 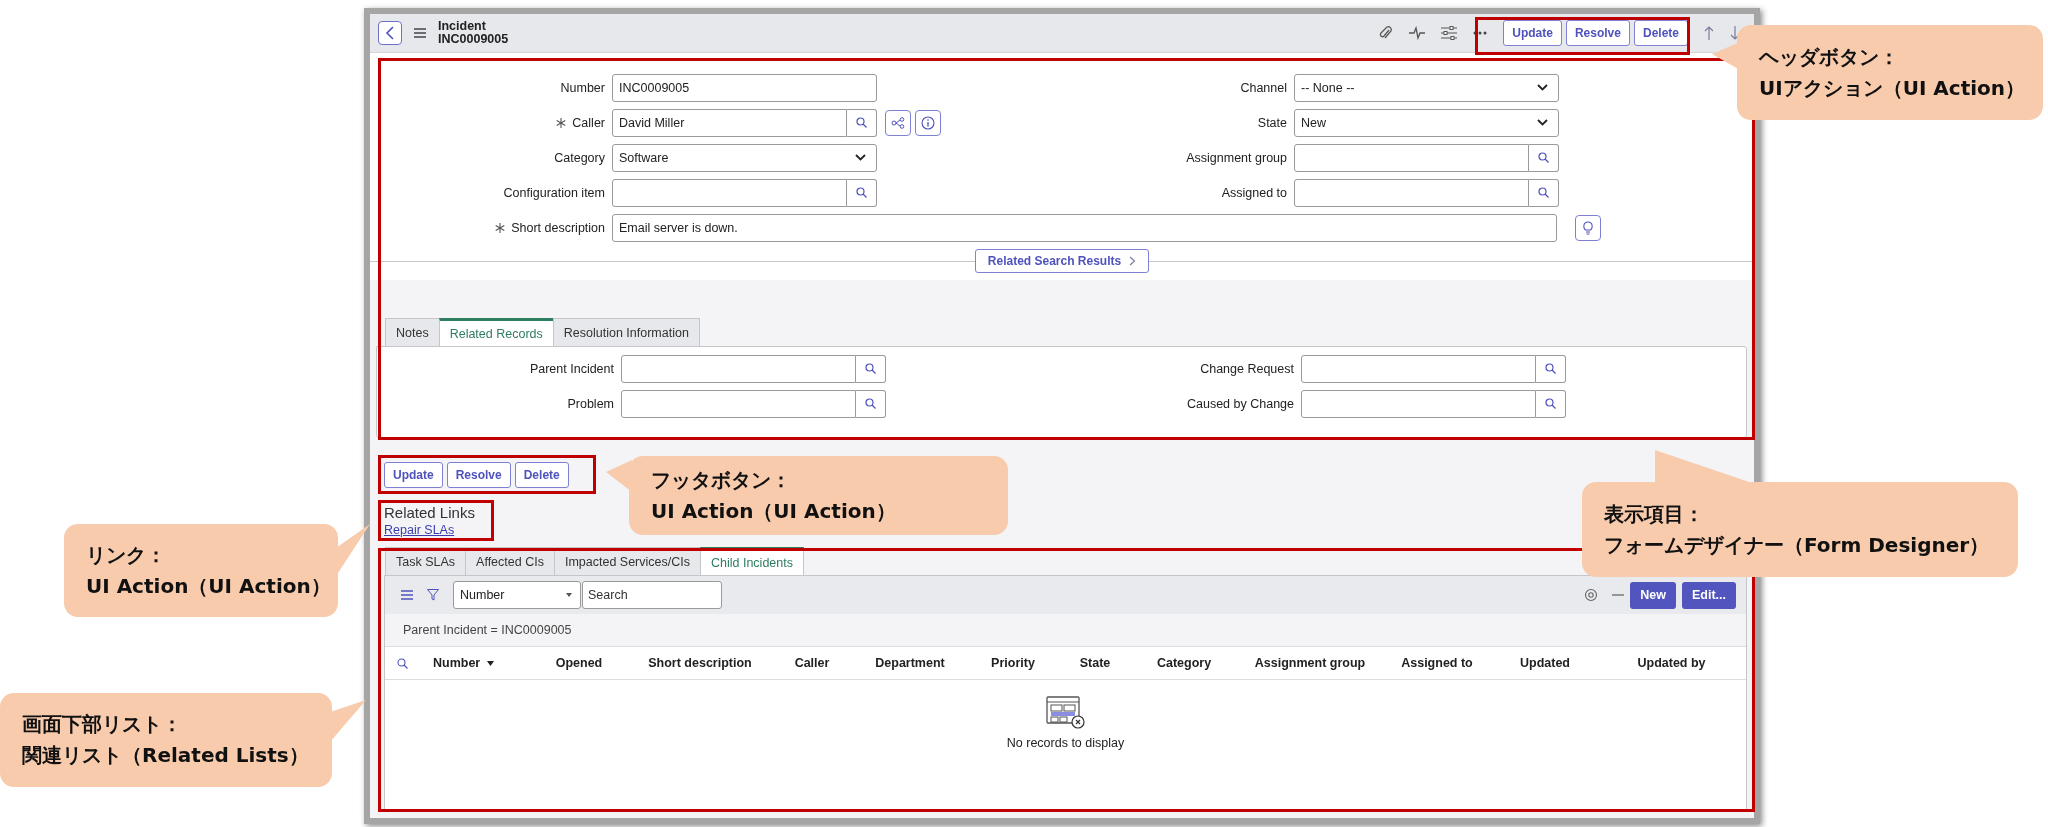 I want to click on more-icon, so click(x=1480, y=33).